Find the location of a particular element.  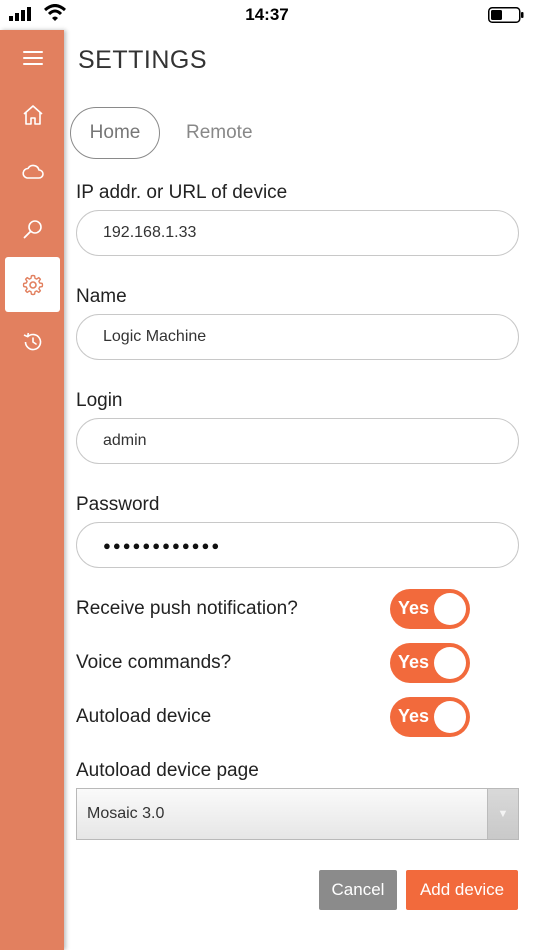

sidebar-item-history is located at coordinates (32, 341).